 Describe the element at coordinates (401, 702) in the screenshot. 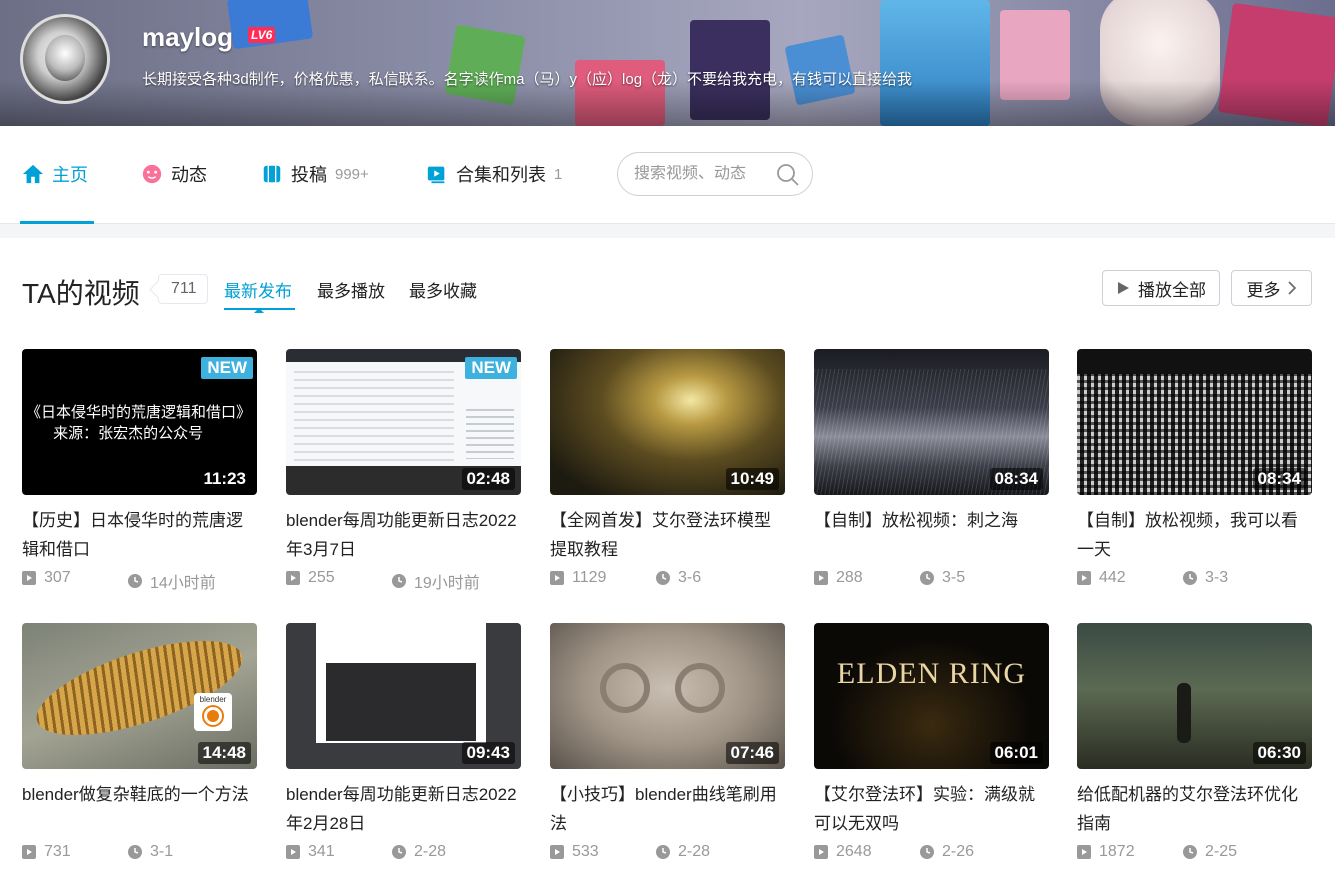

I see `thumbnail-screenshot-viewport` at that location.